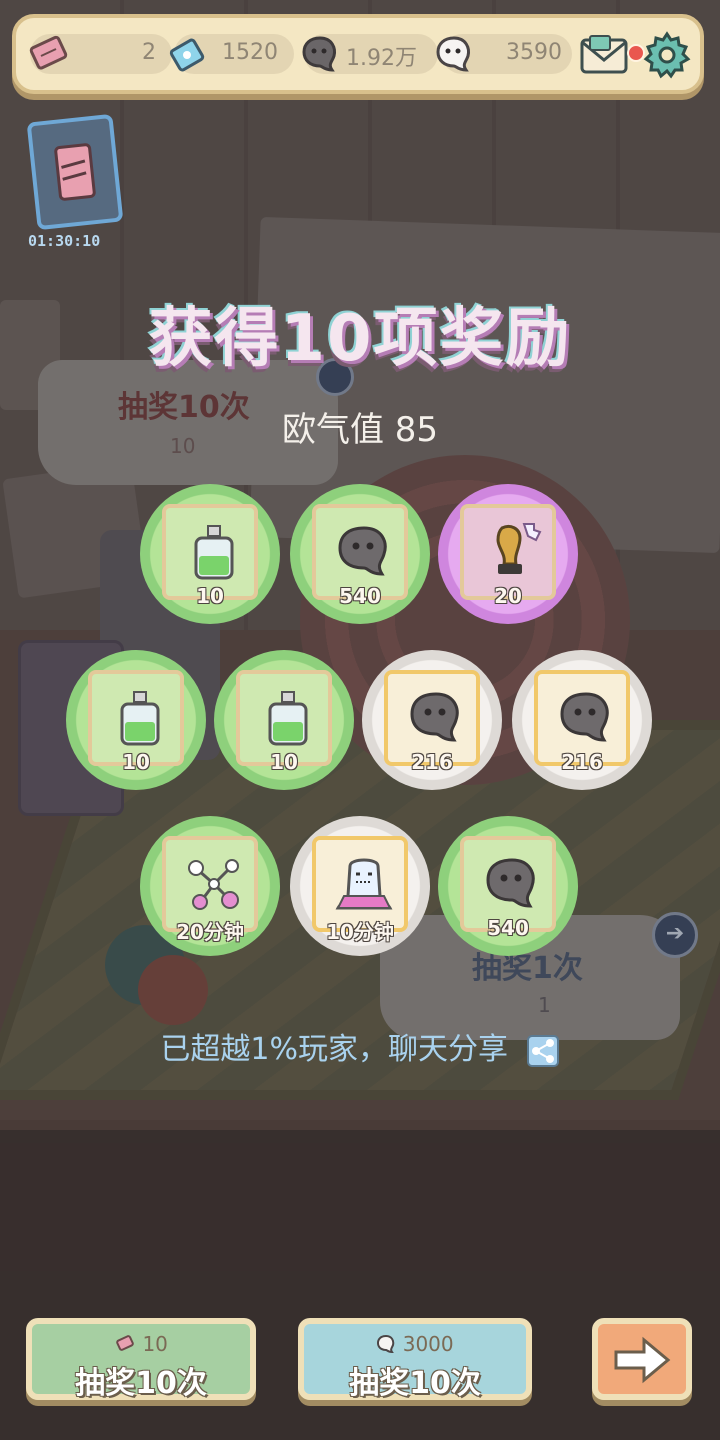 The width and height of the screenshot is (720, 1440). Describe the element at coordinates (187, 55) in the screenshot. I see `crystal-icon` at that location.